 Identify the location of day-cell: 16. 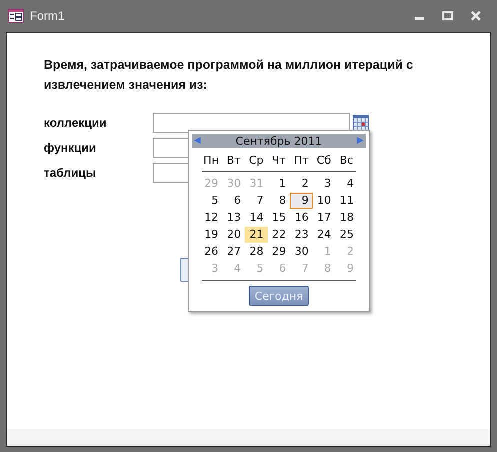
(301, 218).